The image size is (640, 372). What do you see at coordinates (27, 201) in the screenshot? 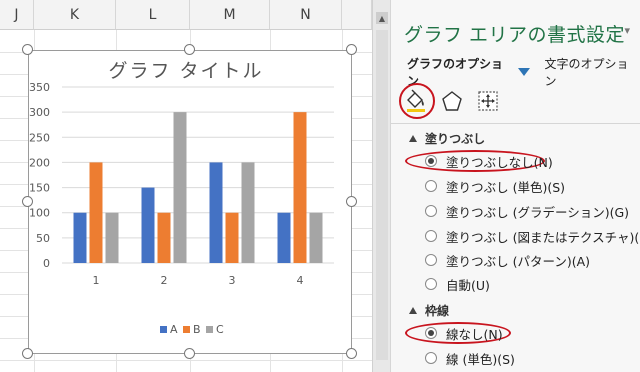
I see `resize-handle-left` at bounding box center [27, 201].